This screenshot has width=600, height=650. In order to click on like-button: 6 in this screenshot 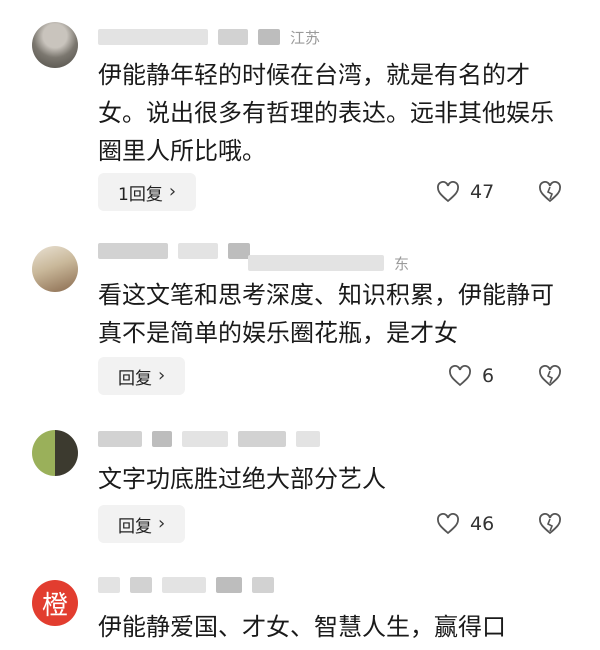, I will do `click(471, 376)`.